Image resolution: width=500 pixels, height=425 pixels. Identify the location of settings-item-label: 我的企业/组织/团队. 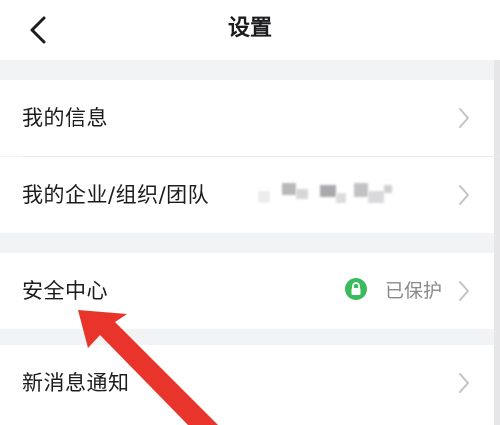
(116, 195).